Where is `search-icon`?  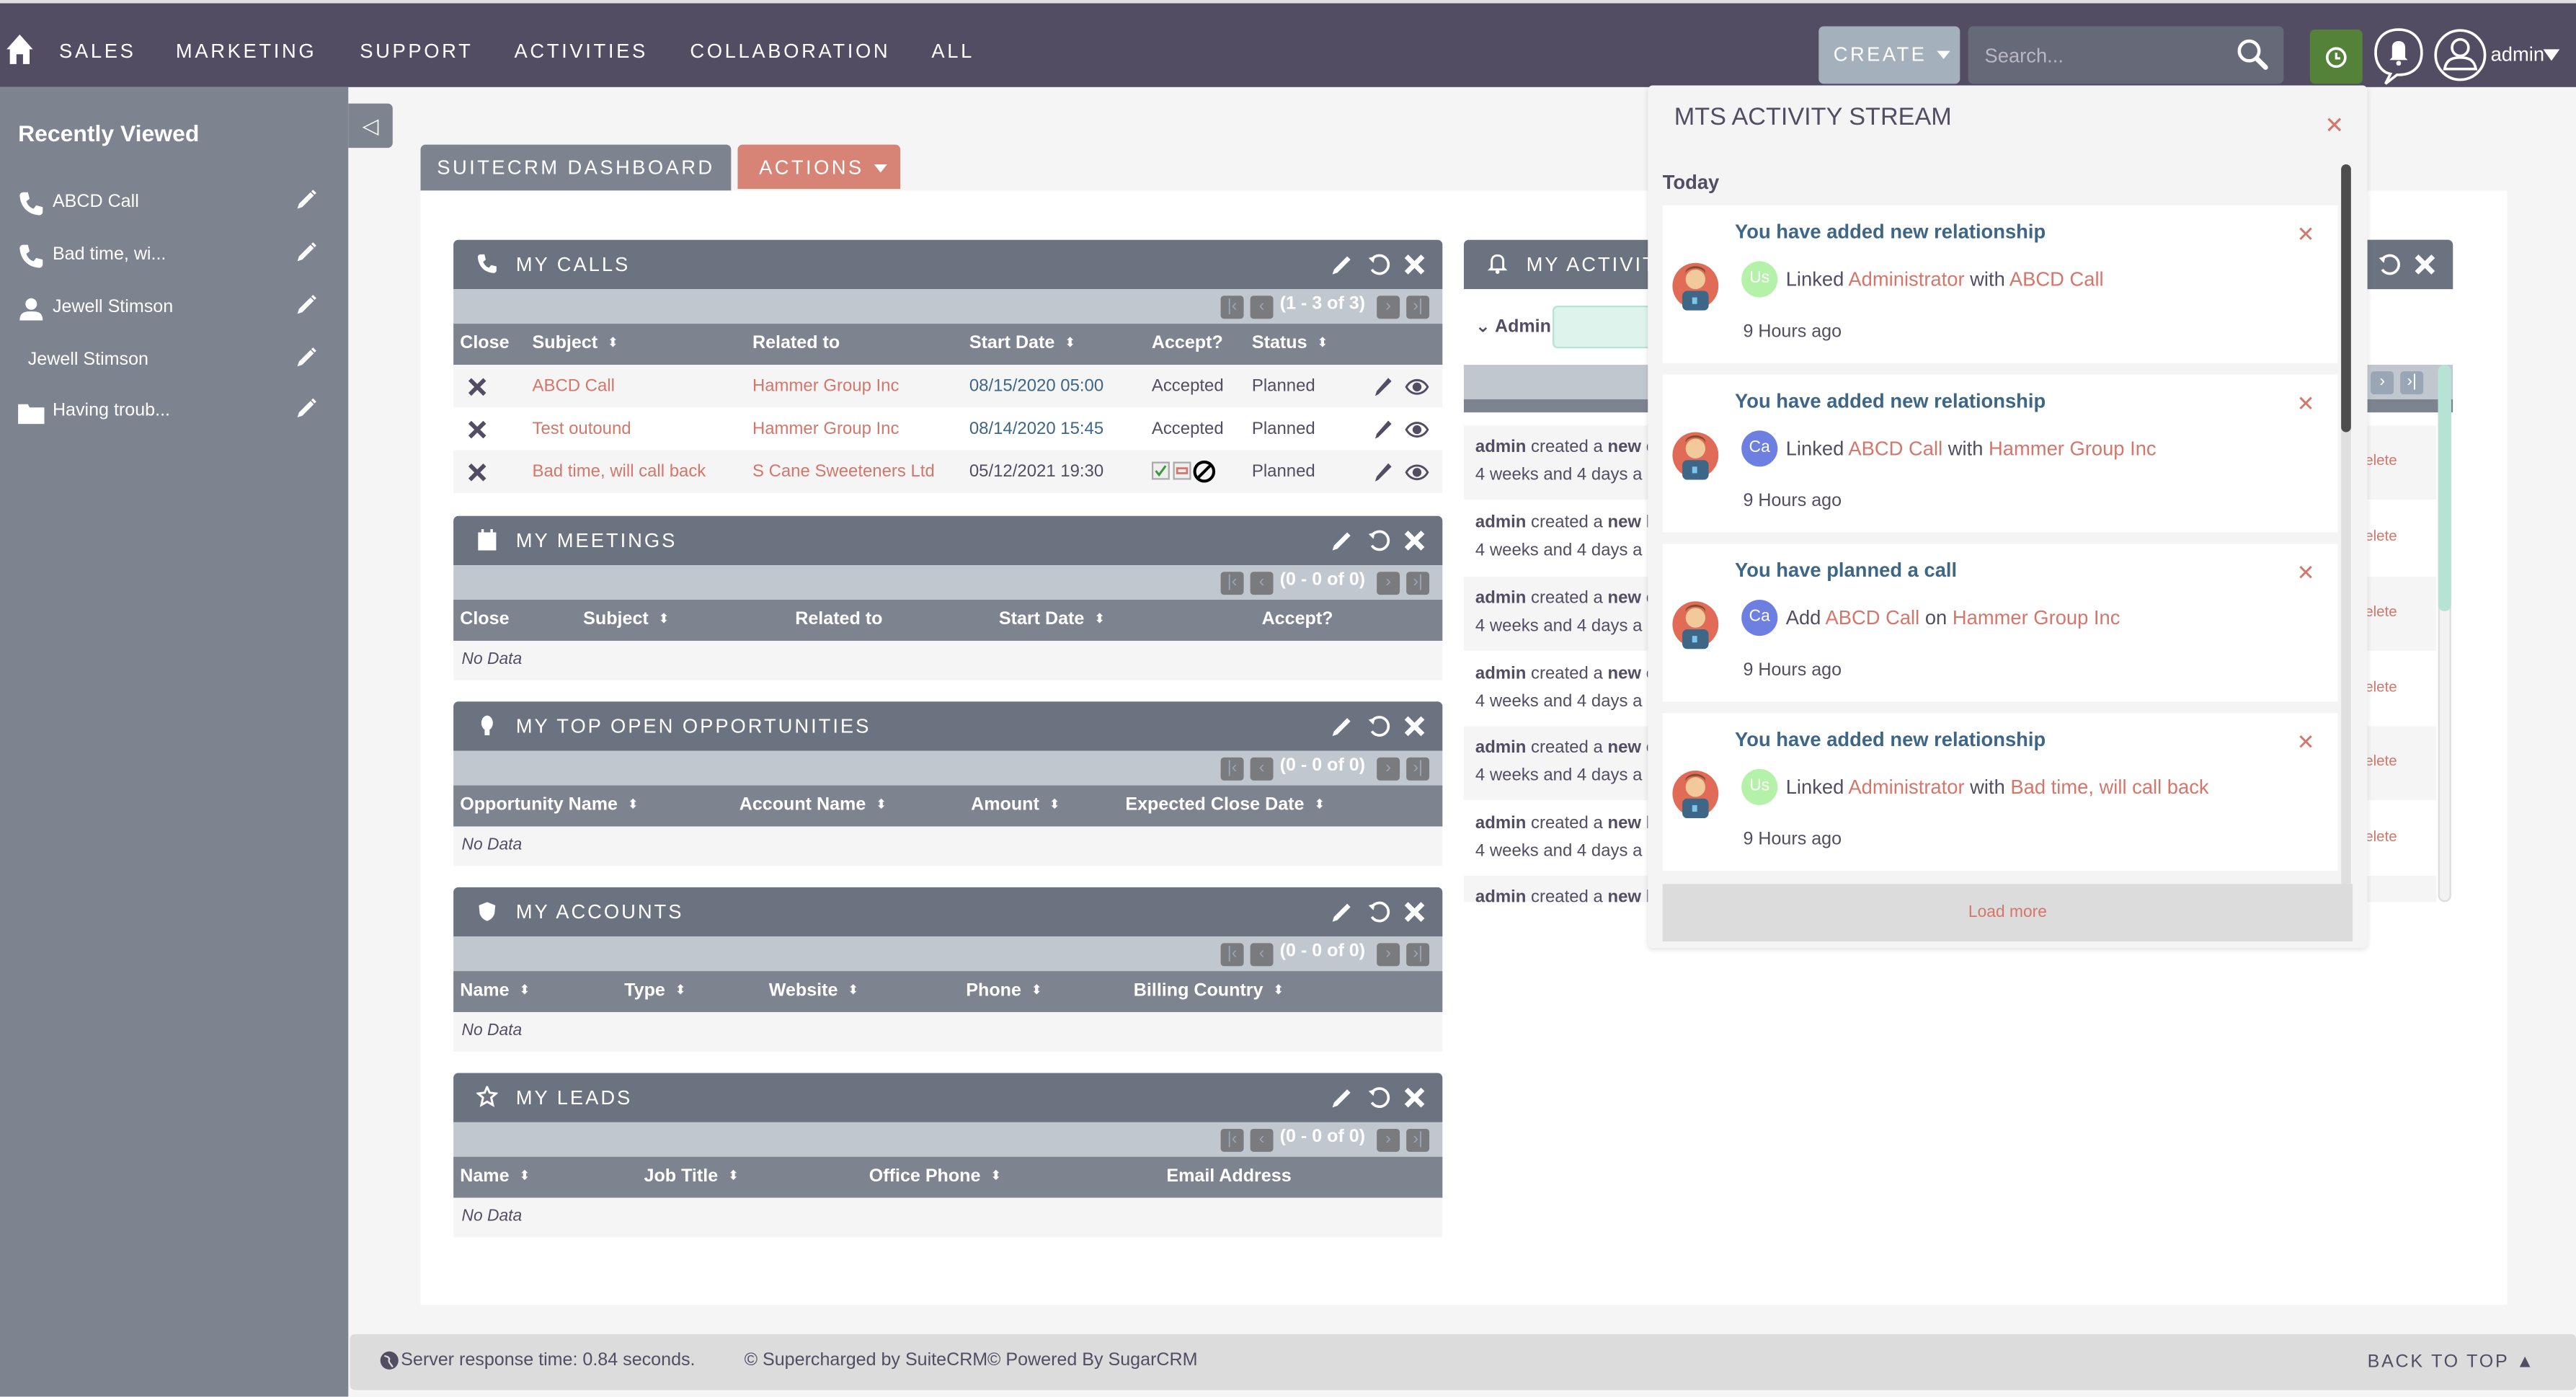
search-icon is located at coordinates (2252, 54).